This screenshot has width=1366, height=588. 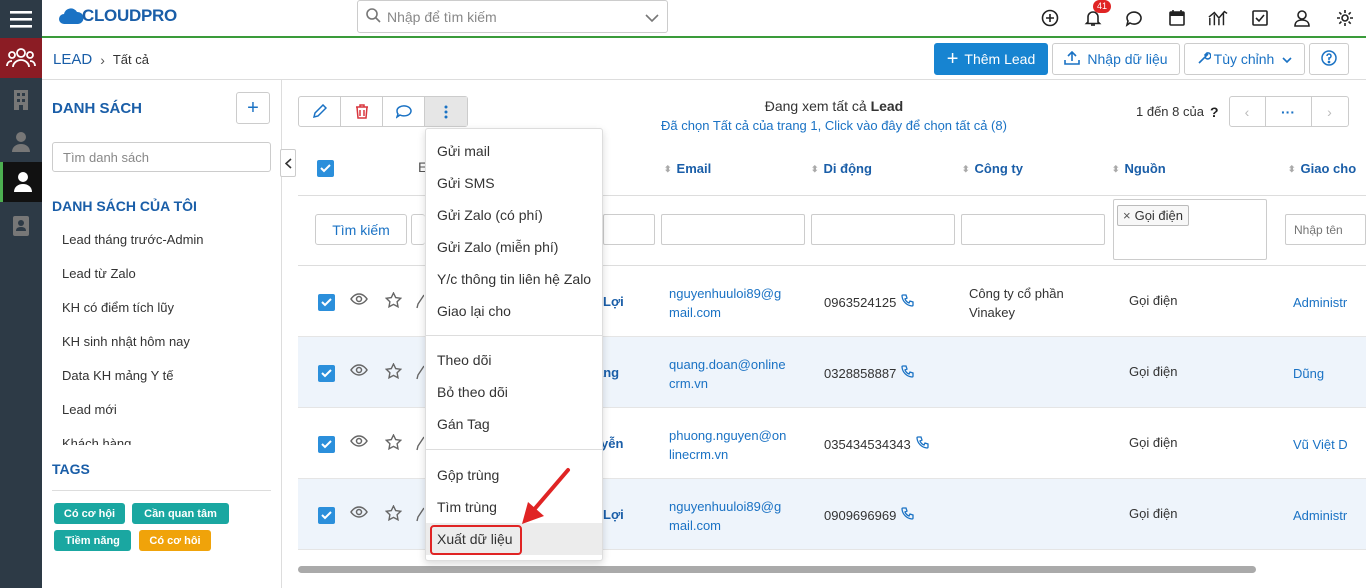 I want to click on chat-bubble-icon, so click(x=1134, y=18).